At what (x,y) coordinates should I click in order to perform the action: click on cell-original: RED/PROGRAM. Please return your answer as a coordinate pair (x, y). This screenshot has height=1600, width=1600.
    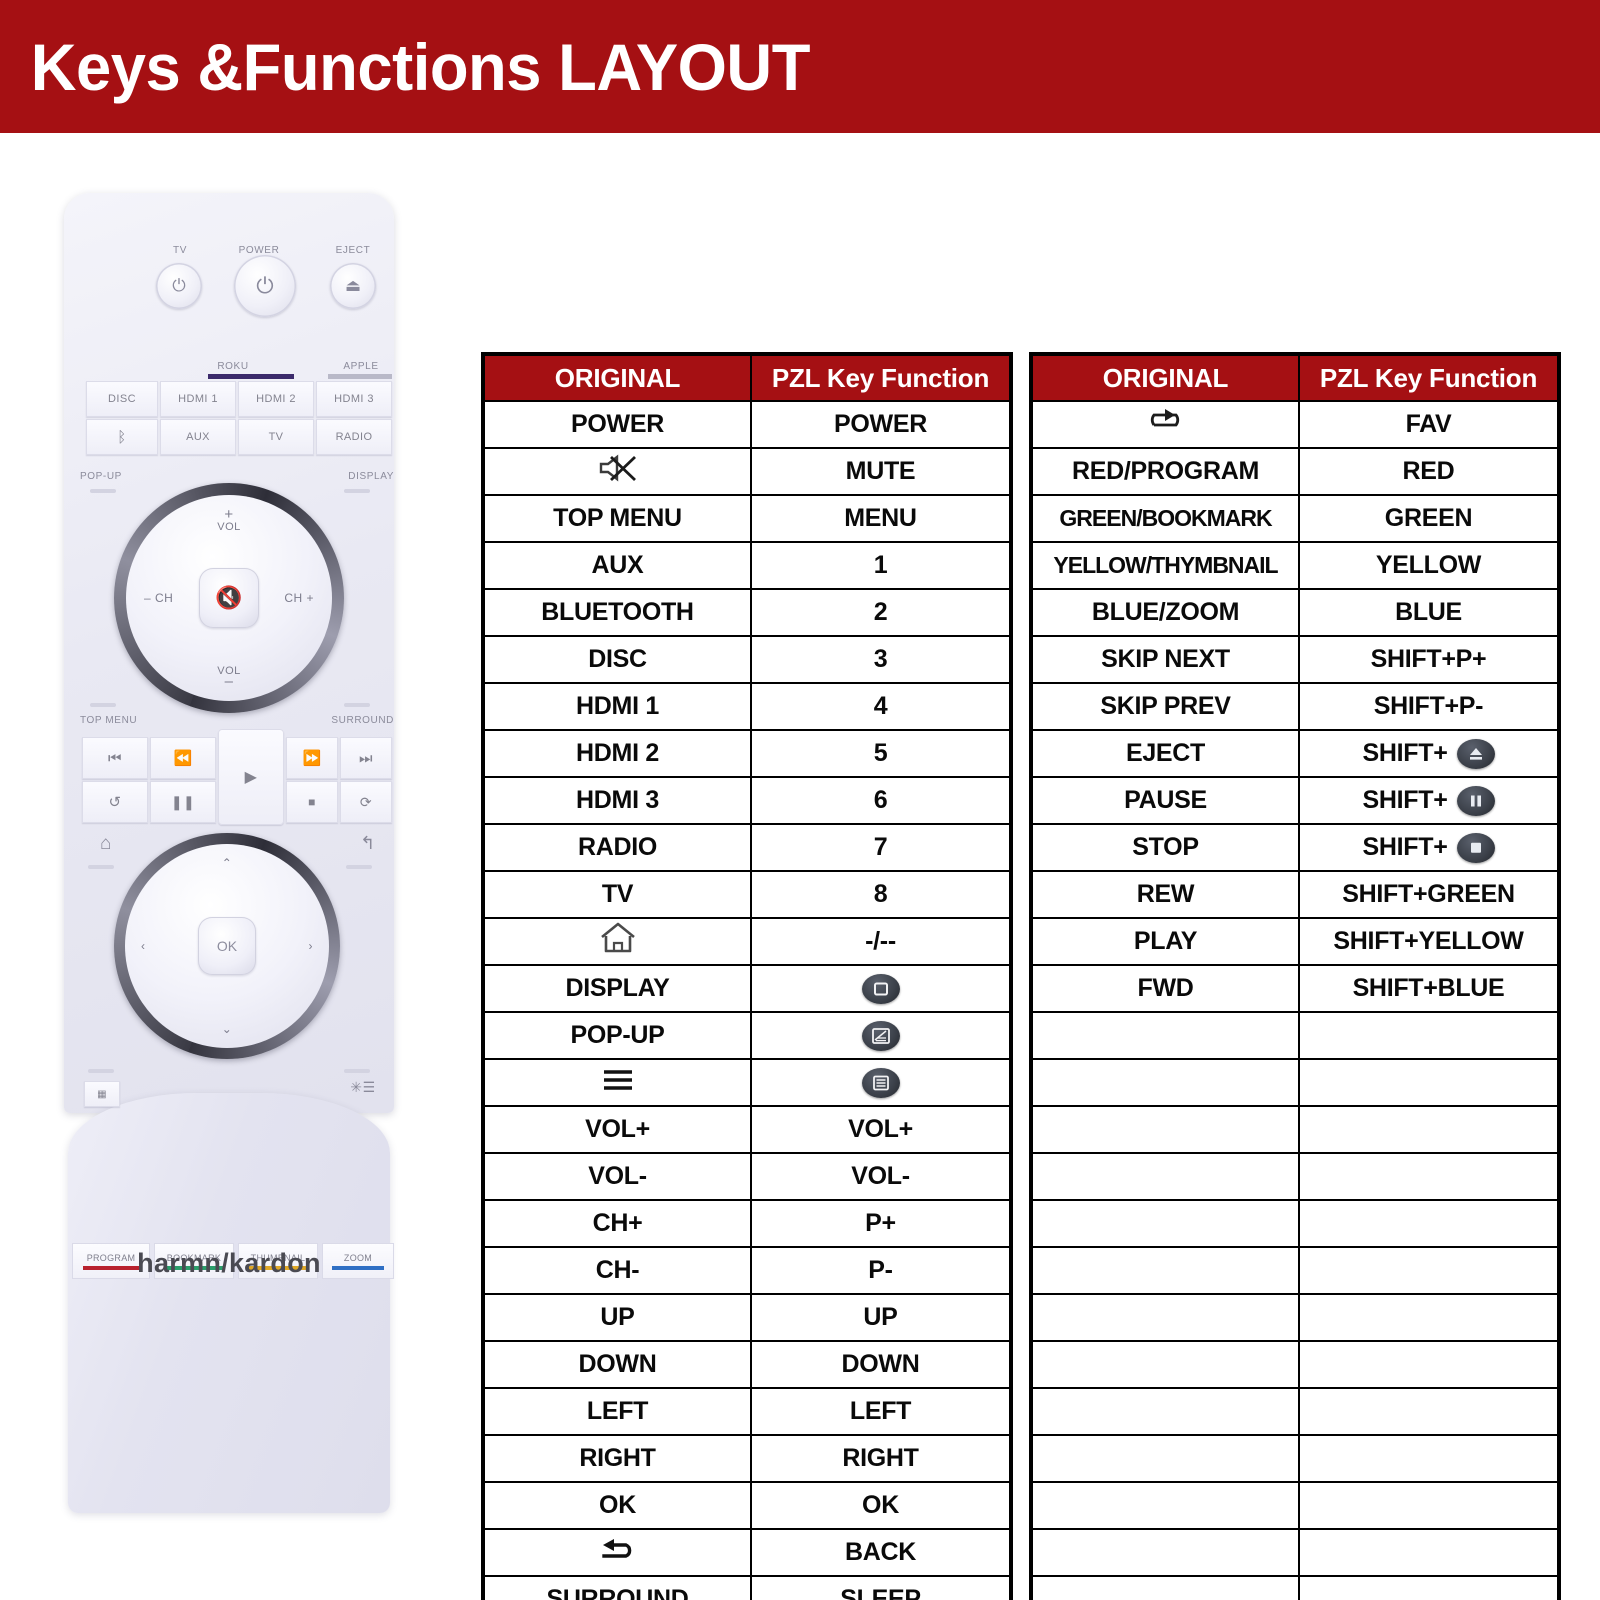
    Looking at the image, I should click on (1165, 471).